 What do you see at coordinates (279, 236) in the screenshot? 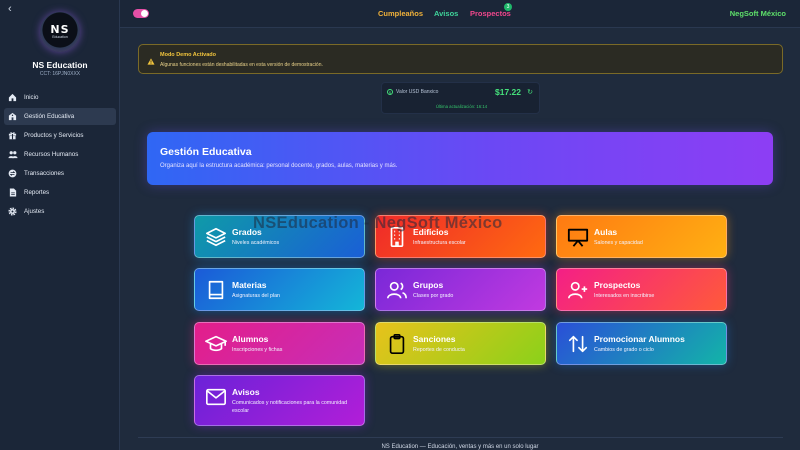
I see `card-grados: Grados Niveles académicos` at bounding box center [279, 236].